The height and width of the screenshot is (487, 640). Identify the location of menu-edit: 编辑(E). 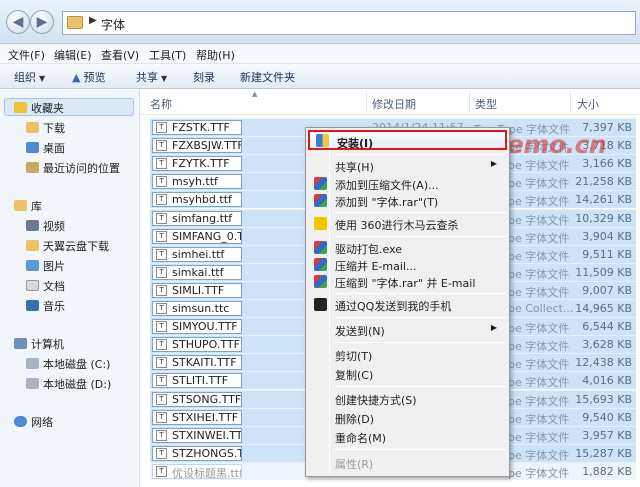
(73, 55).